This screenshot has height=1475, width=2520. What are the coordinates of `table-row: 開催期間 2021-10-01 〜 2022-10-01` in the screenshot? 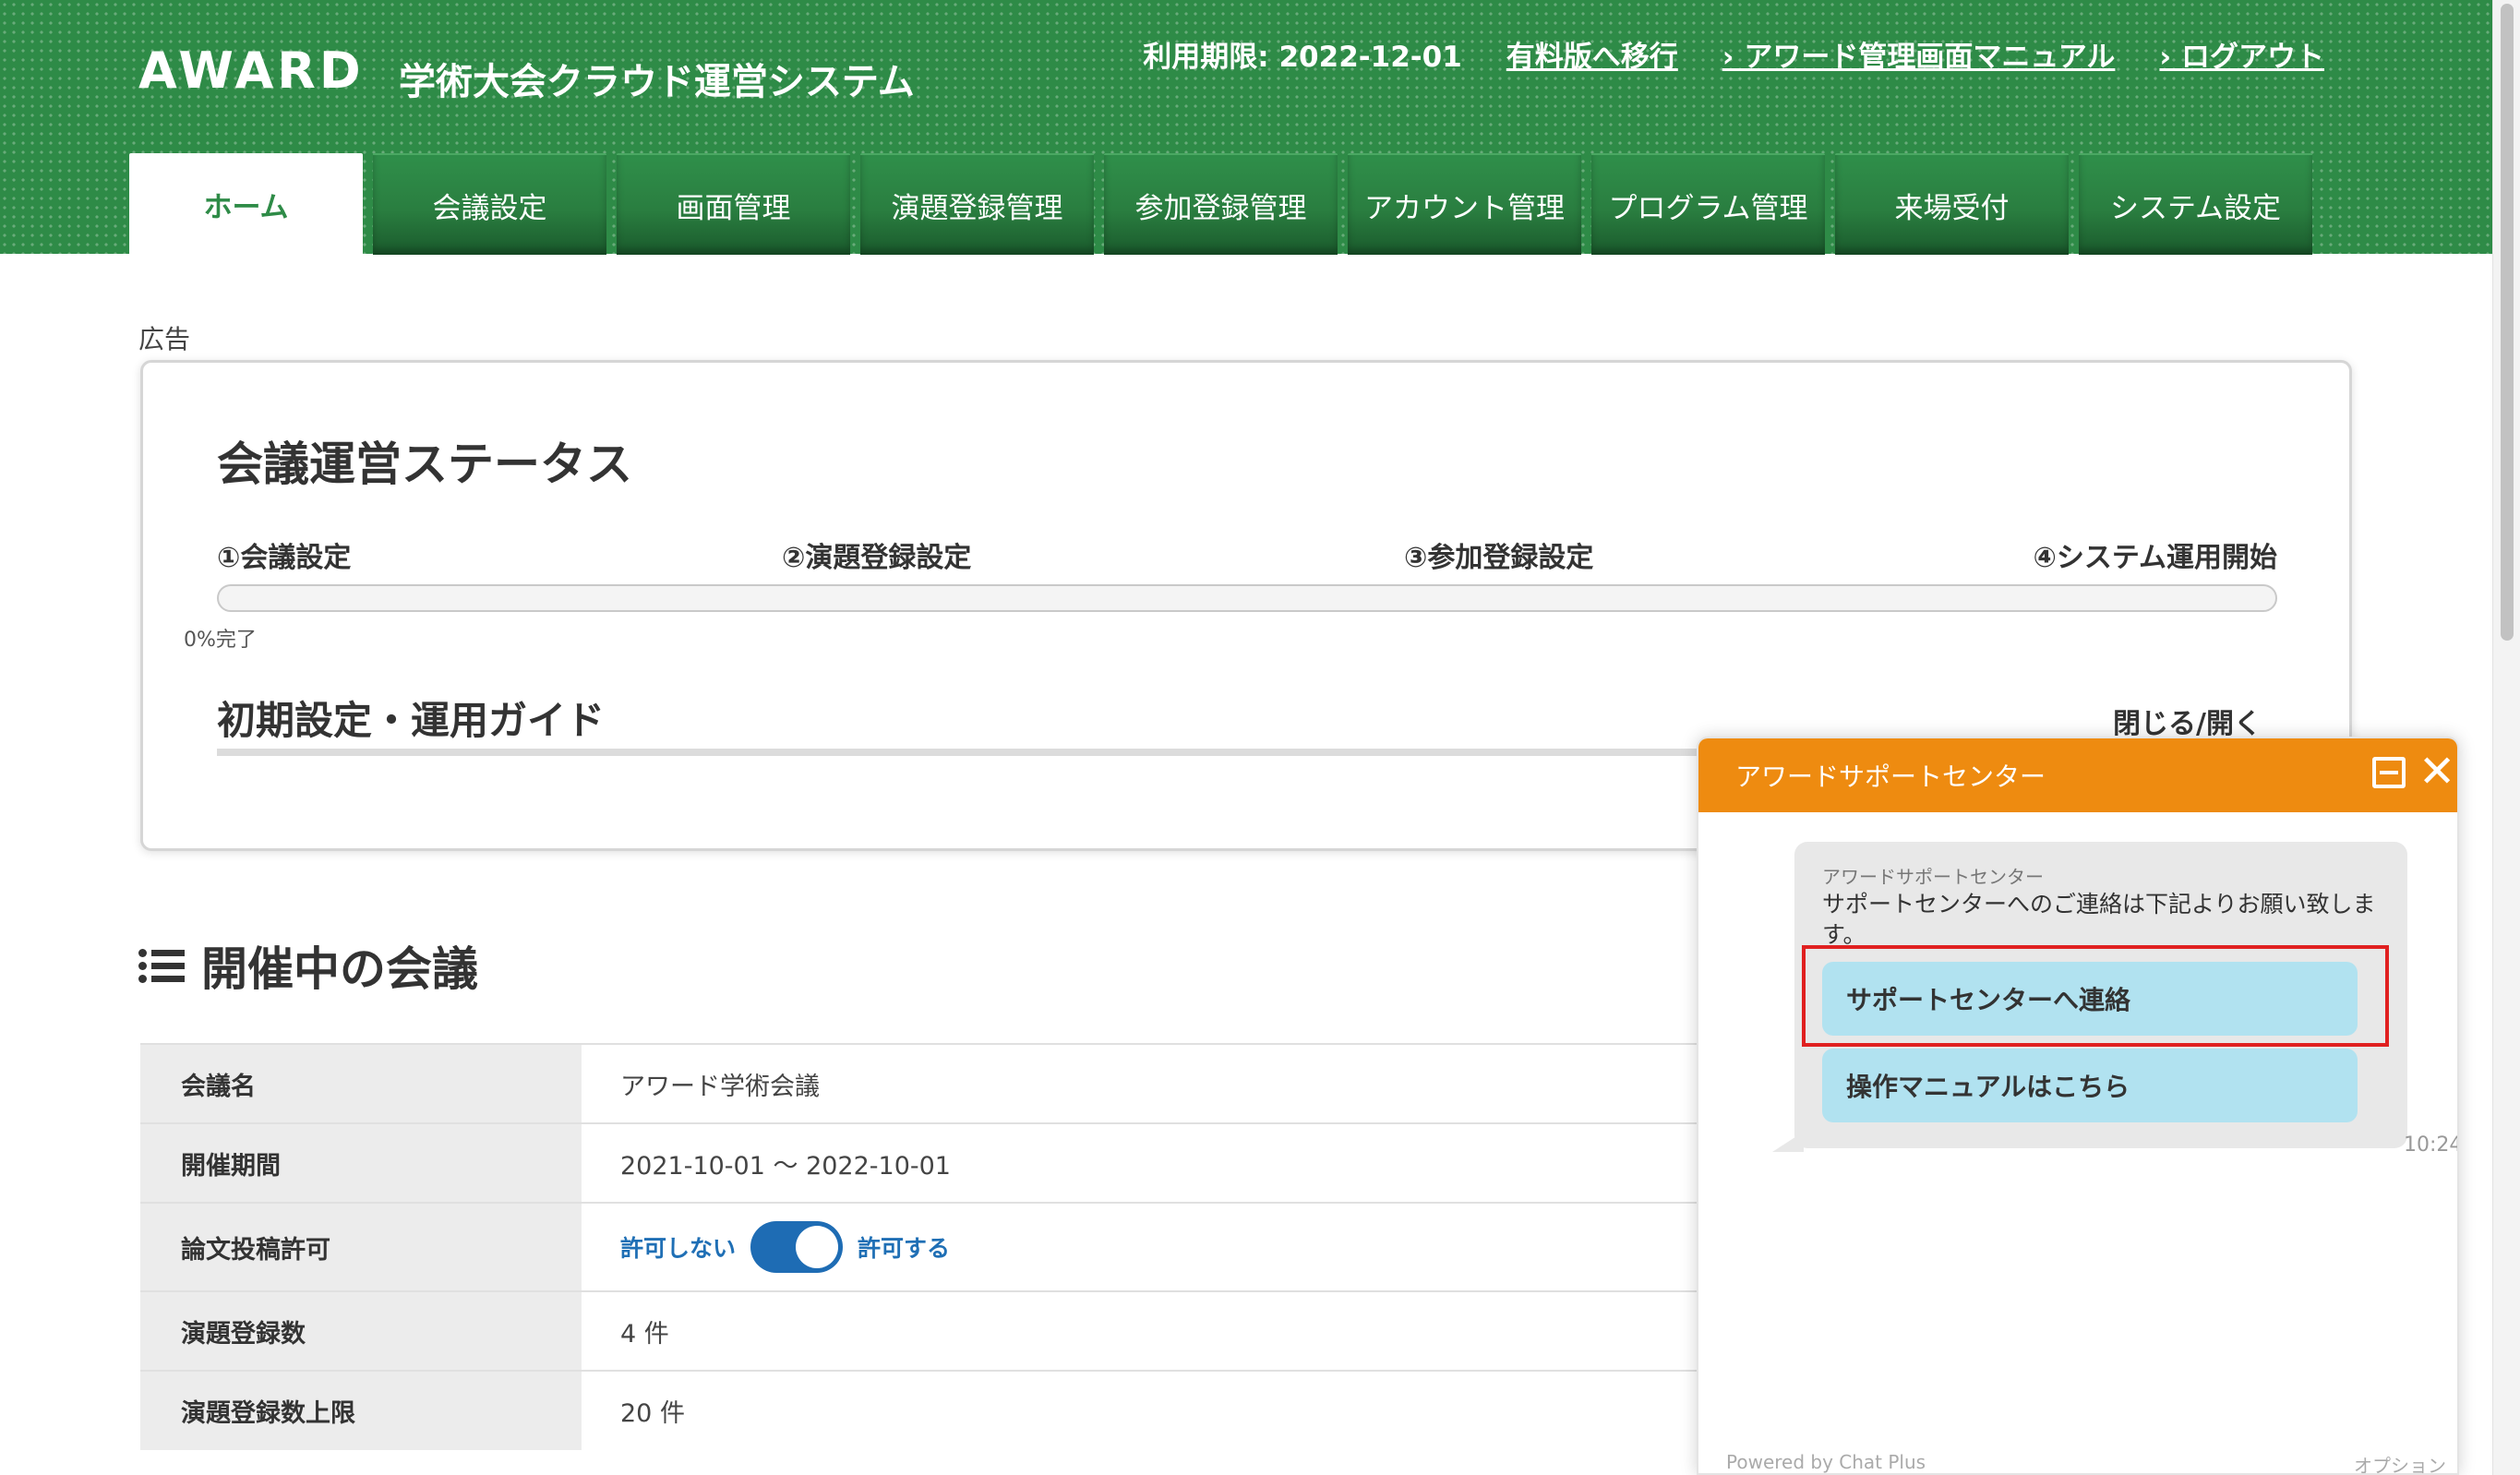 It's located at (925, 1162).